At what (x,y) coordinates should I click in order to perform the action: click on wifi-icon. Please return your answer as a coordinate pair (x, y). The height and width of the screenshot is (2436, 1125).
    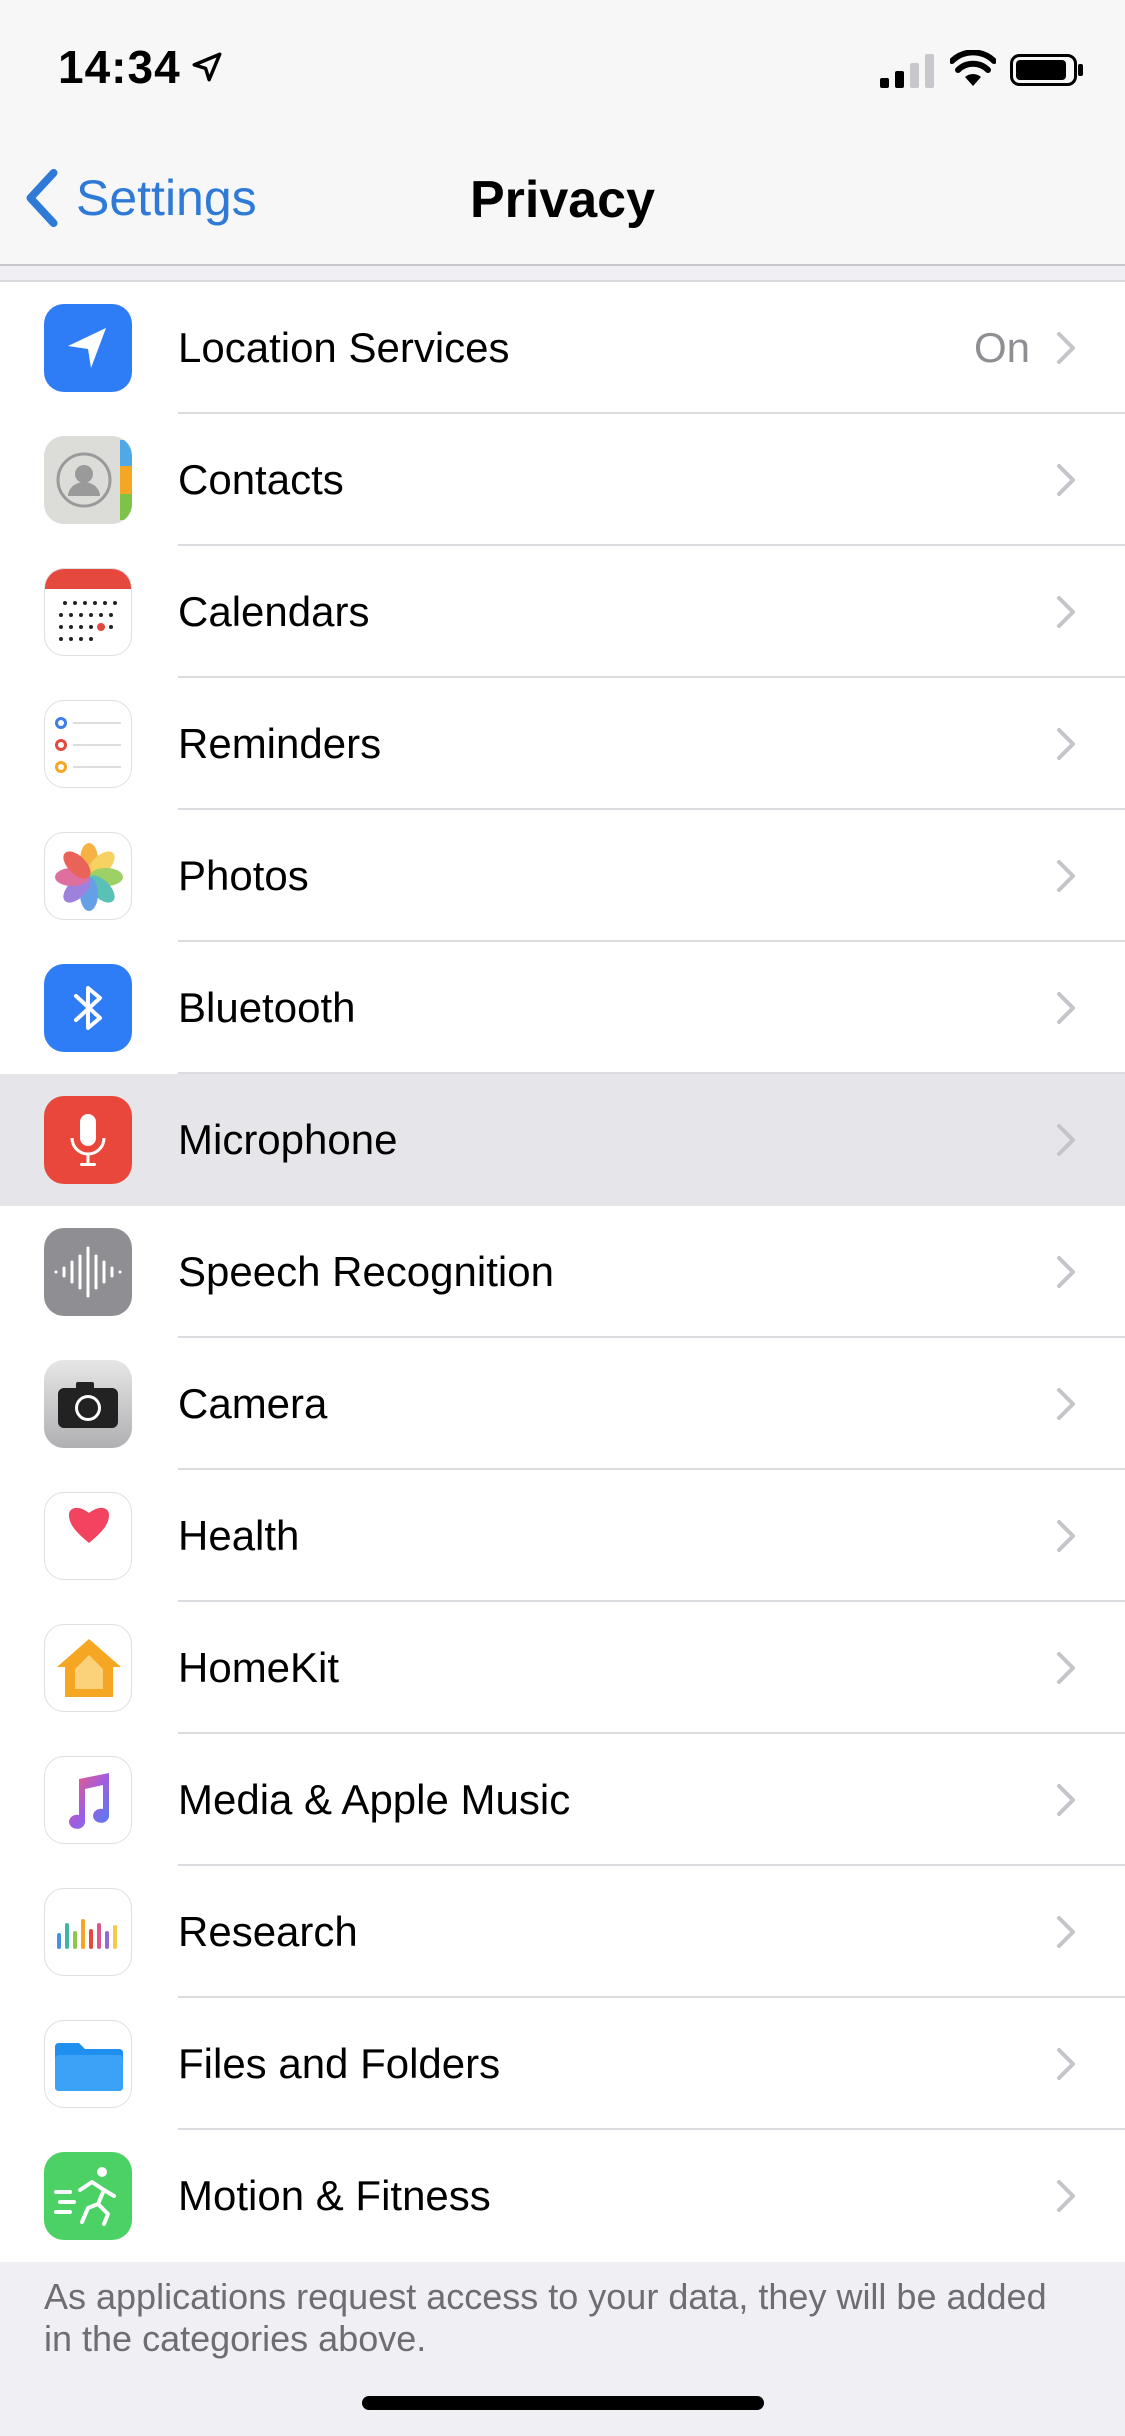
    Looking at the image, I should click on (973, 68).